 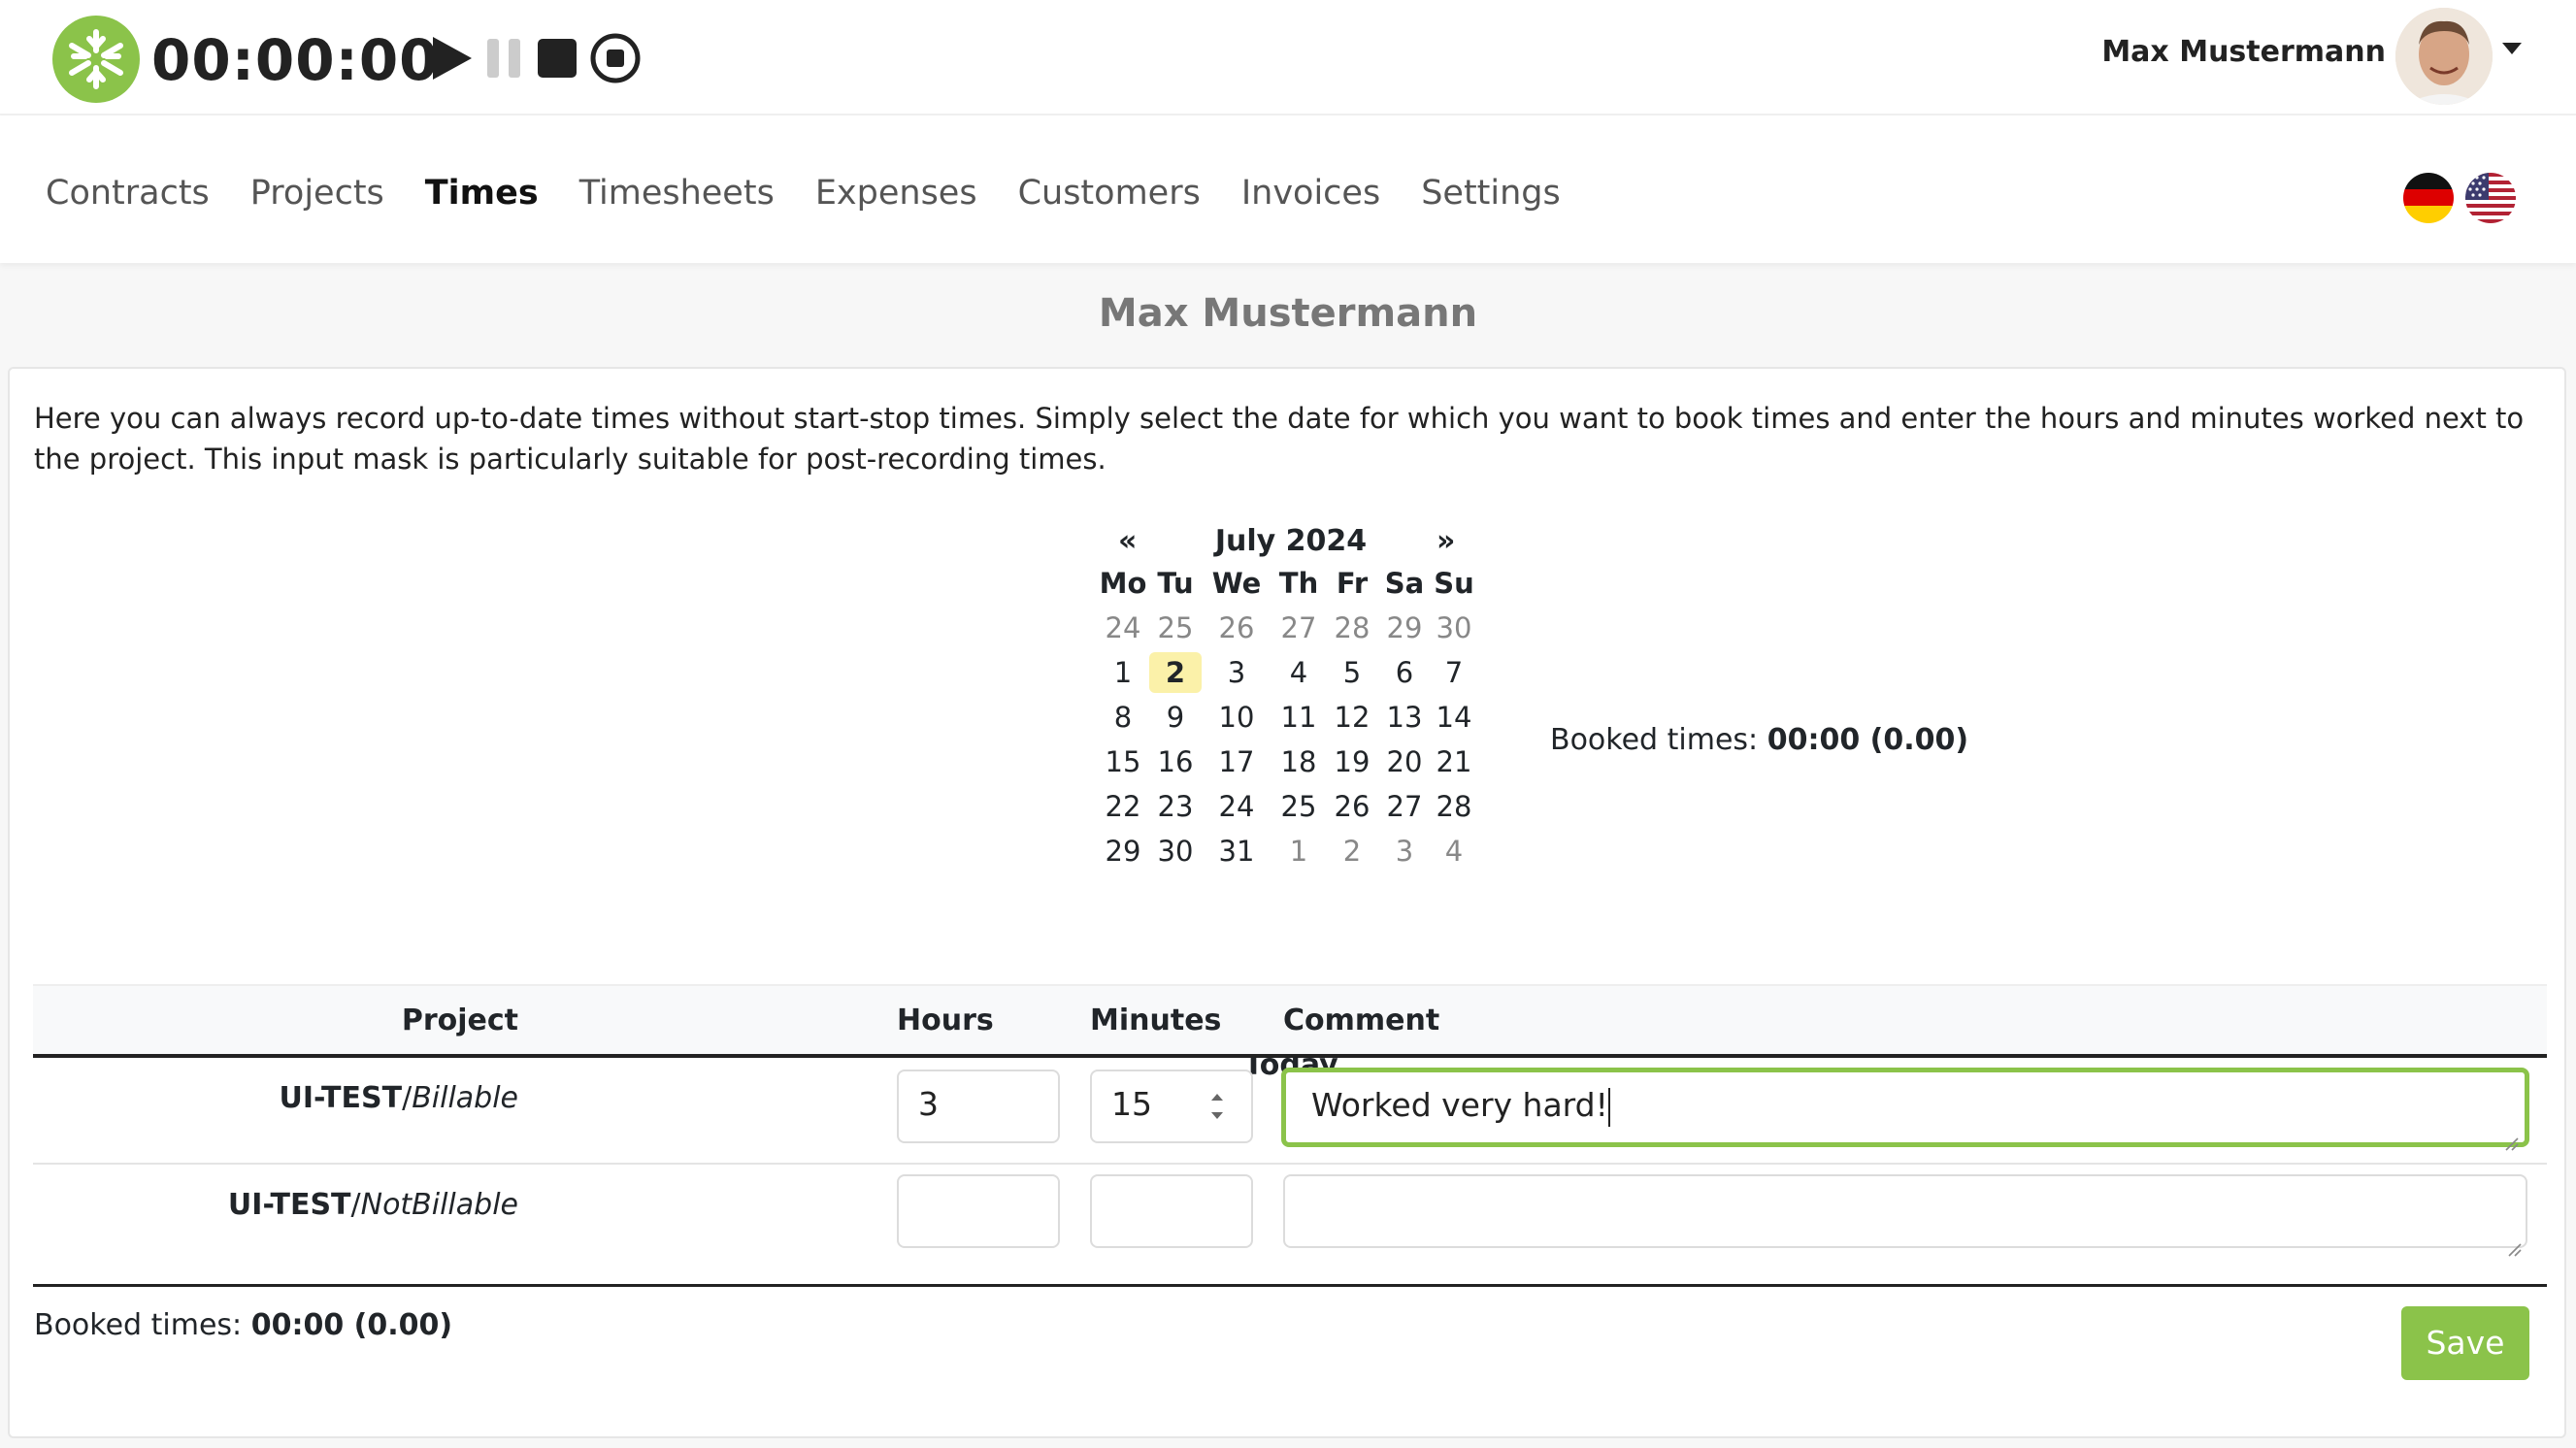 I want to click on project-billing-type: Billable, so click(x=465, y=1098).